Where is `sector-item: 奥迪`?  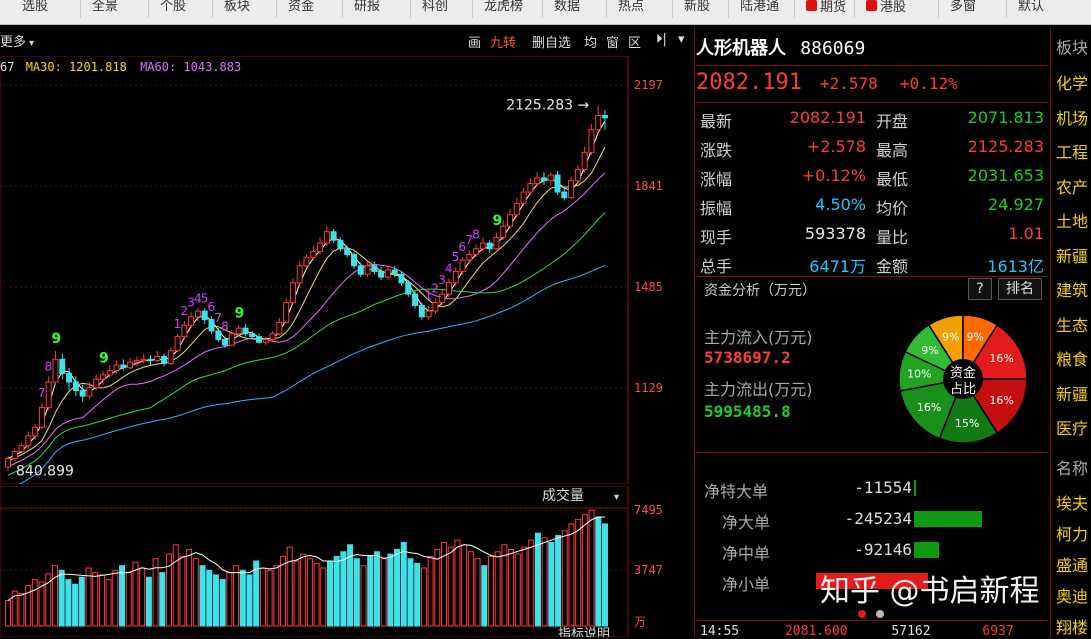 sector-item: 奥迪 is located at coordinates (1072, 595).